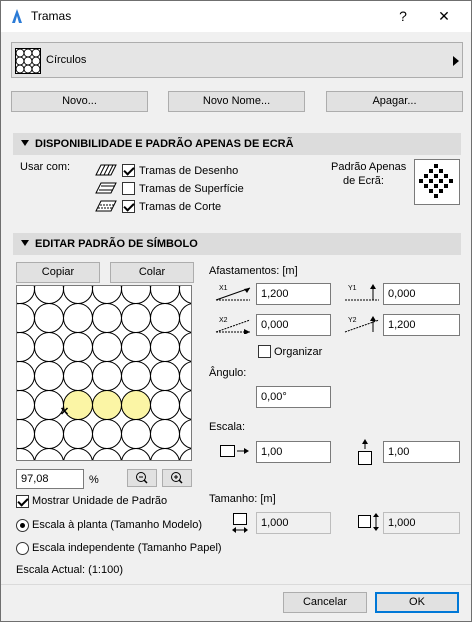 The height and width of the screenshot is (622, 472). I want to click on use-with-label: Usar com:, so click(45, 167).